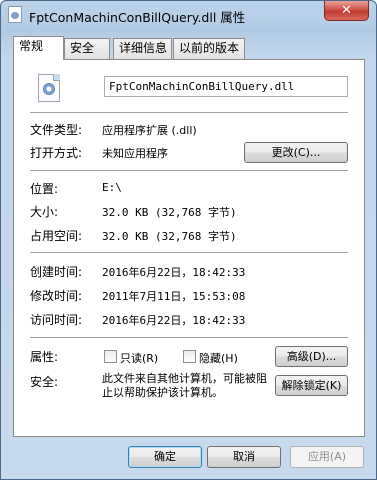  I want to click on title-bar: FptConMachinConBillQuery.dll 属性 ✕, so click(188, 15).